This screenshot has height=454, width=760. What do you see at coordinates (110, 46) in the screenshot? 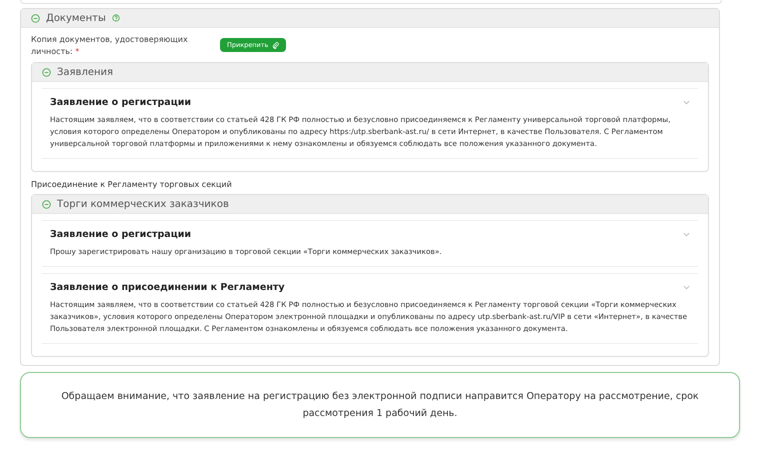
I see `field-label: Копия документов, удостоверяющих личность: *` at bounding box center [110, 46].